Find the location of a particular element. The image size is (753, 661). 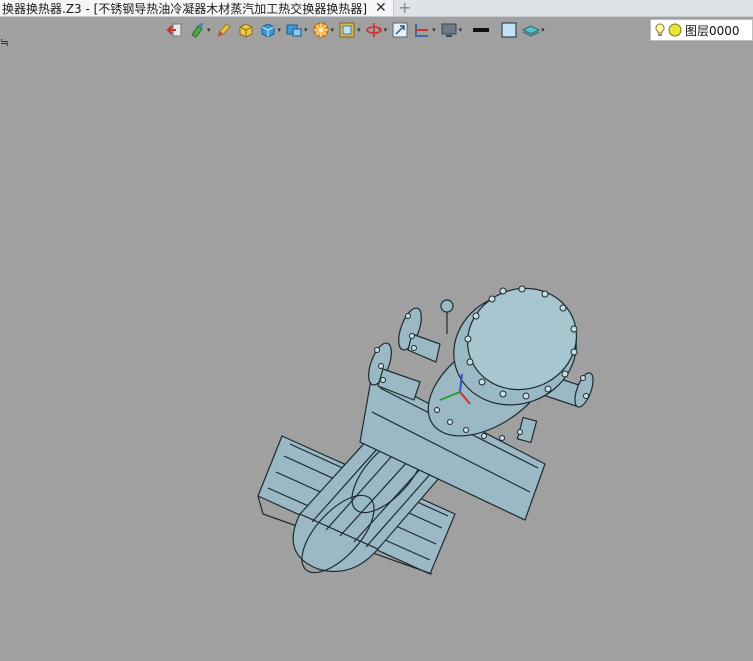

pencil-icon is located at coordinates (223, 30).